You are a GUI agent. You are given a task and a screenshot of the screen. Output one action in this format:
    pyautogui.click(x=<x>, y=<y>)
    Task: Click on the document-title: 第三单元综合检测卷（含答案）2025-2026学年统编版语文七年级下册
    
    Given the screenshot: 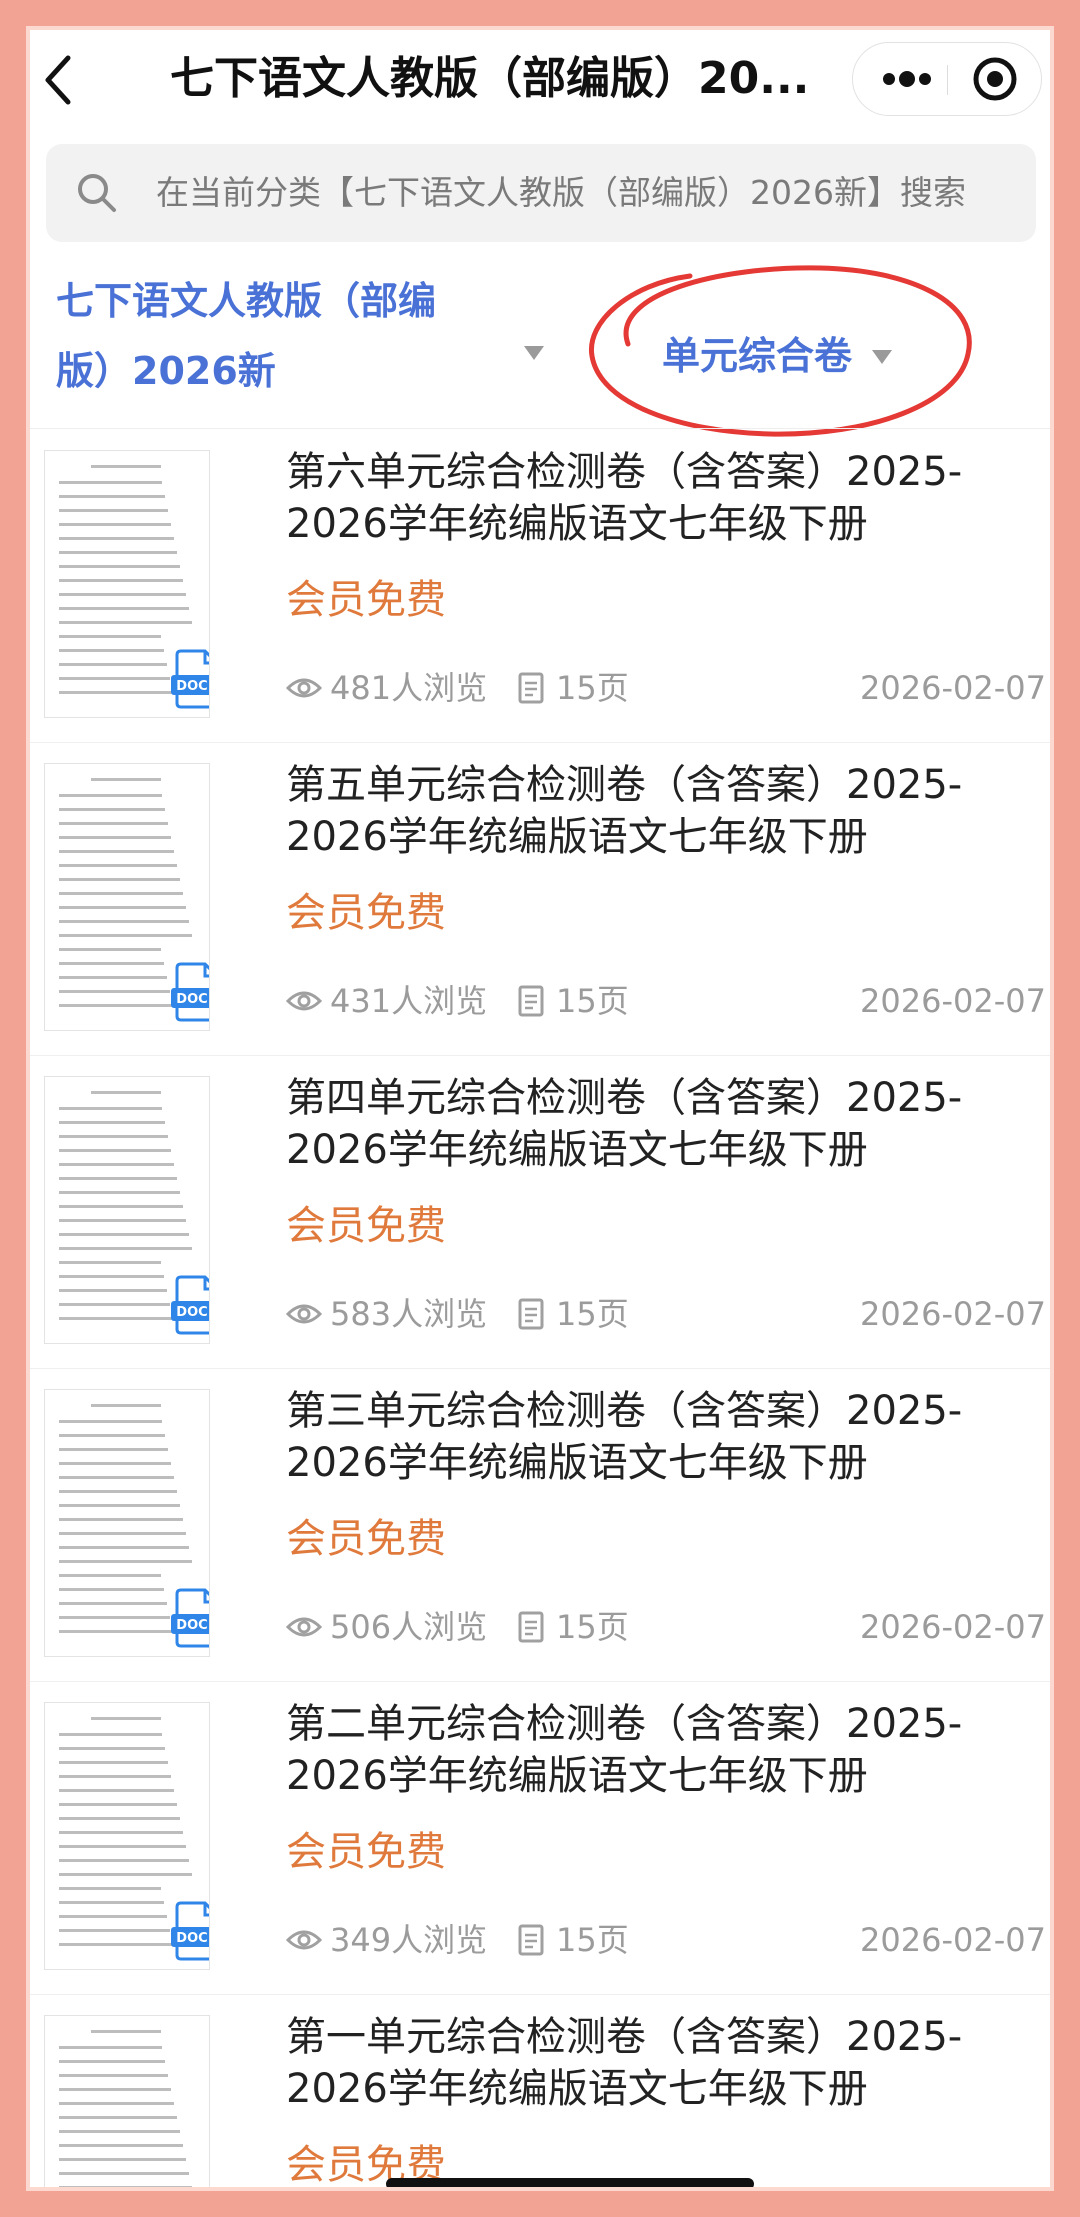 What is the action you would take?
    pyautogui.click(x=666, y=1437)
    